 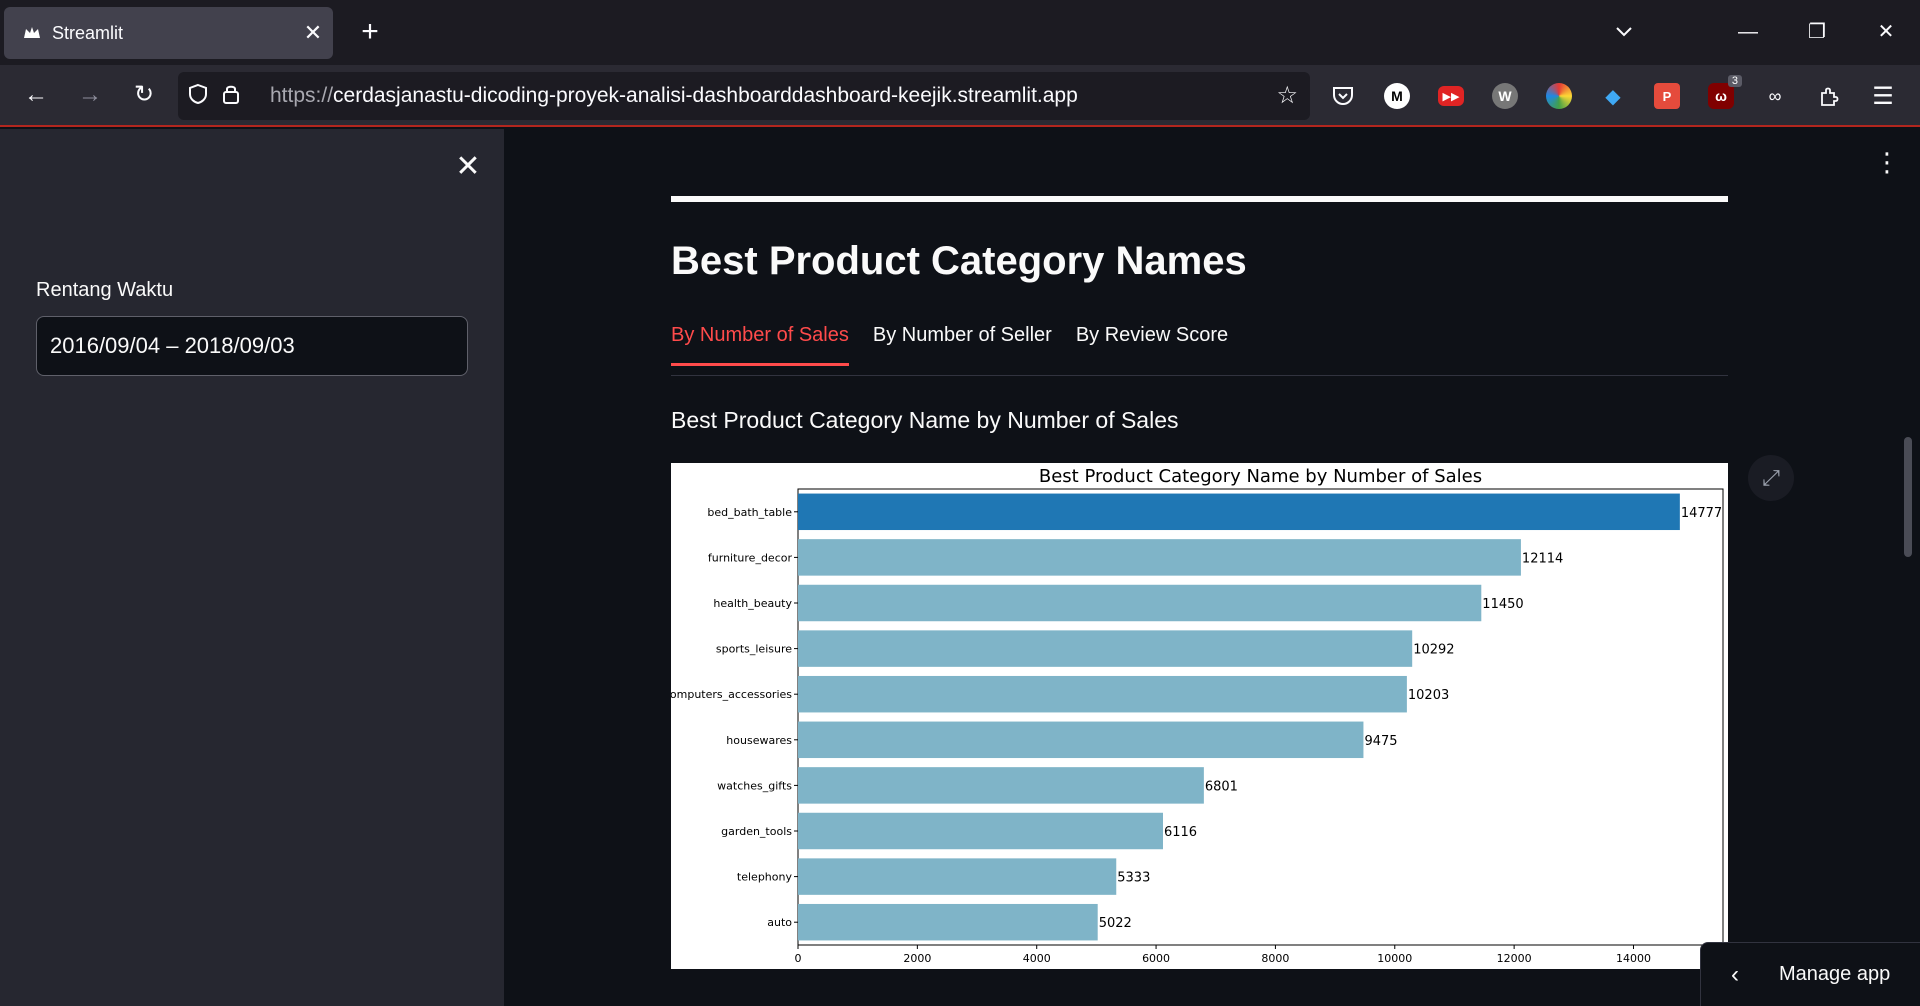 I want to click on manage-app-label: Manage app, so click(x=1835, y=974).